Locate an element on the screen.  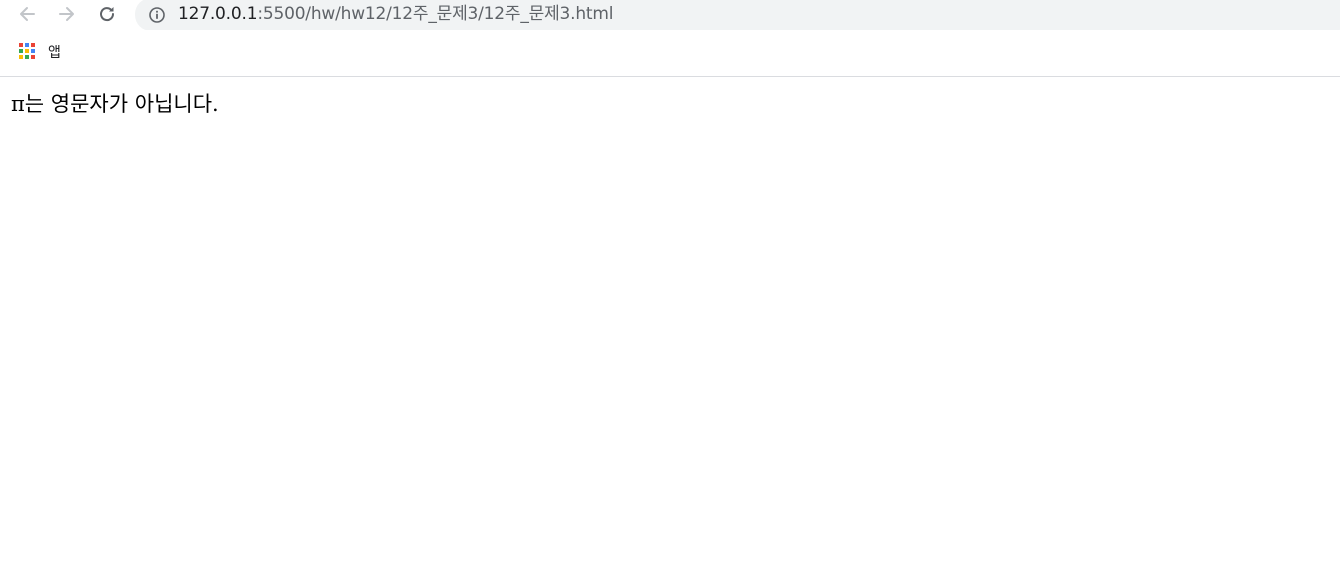
forward-button is located at coordinates (67, 14).